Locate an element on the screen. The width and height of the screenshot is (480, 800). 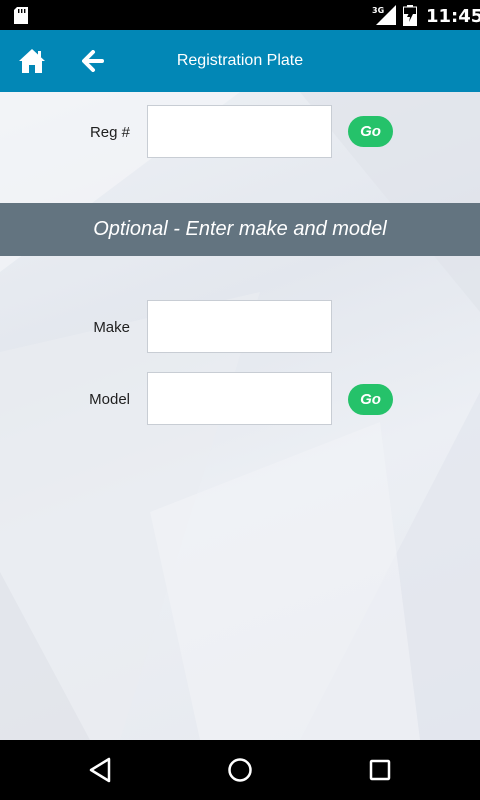
reg-label: Reg # is located at coordinates (109, 132).